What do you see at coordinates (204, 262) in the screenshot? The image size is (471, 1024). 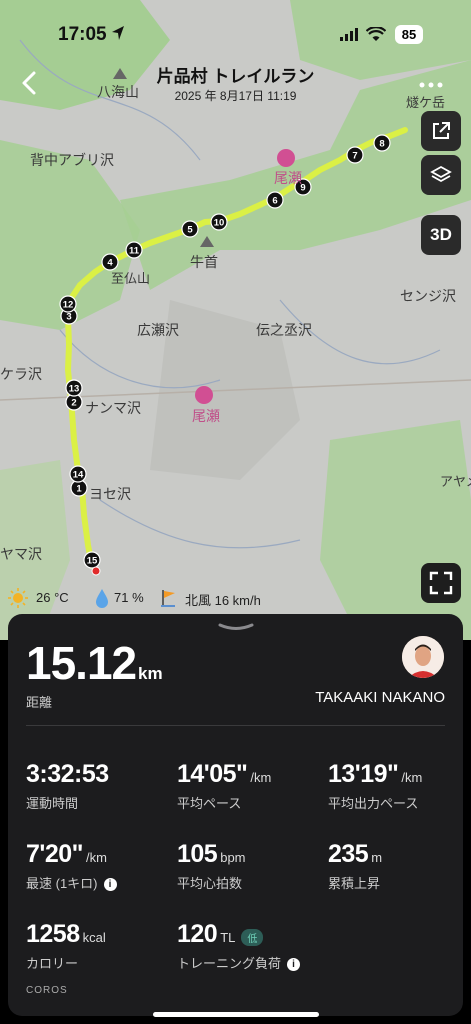 I see `map-label: 牛首` at bounding box center [204, 262].